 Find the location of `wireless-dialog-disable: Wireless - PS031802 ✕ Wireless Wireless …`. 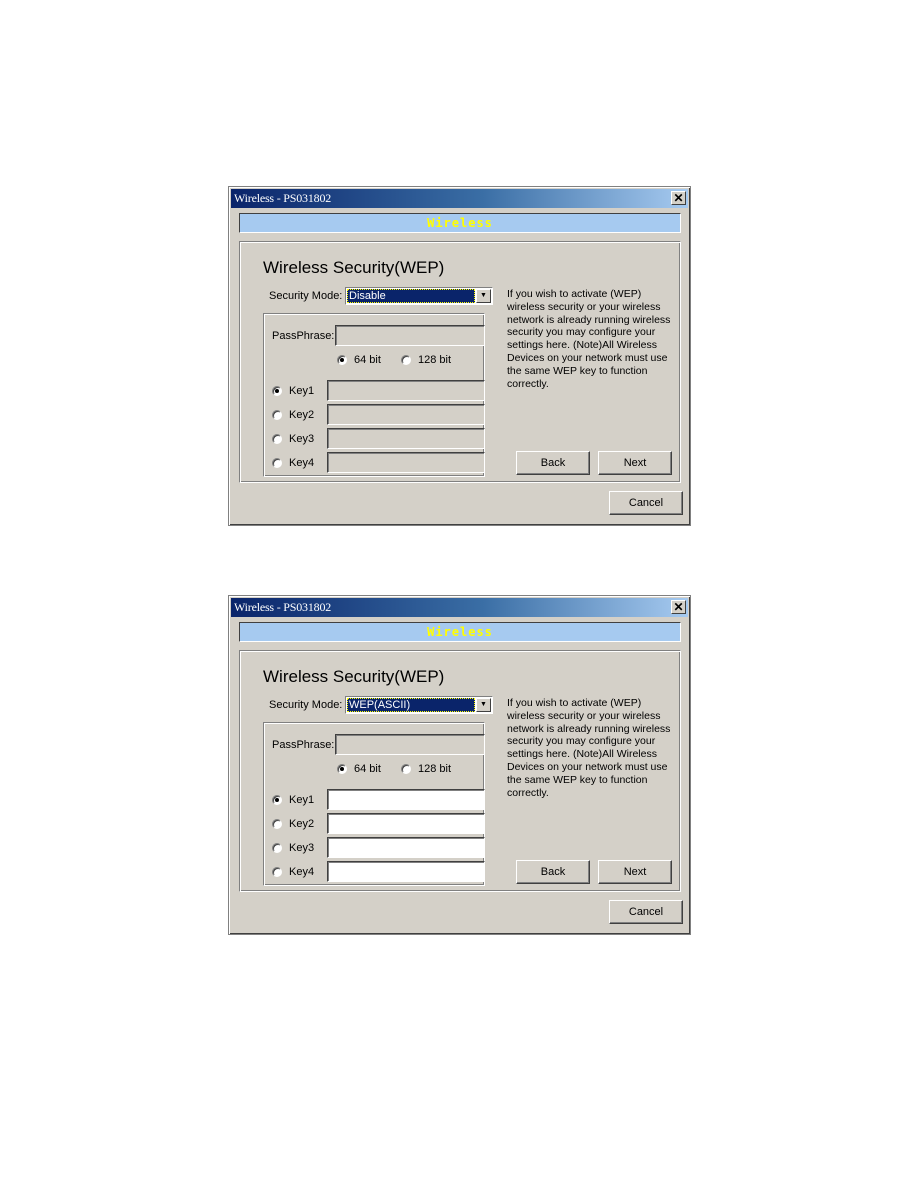

wireless-dialog-disable: Wireless - PS031802 ✕ Wireless Wireless … is located at coordinates (459, 356).